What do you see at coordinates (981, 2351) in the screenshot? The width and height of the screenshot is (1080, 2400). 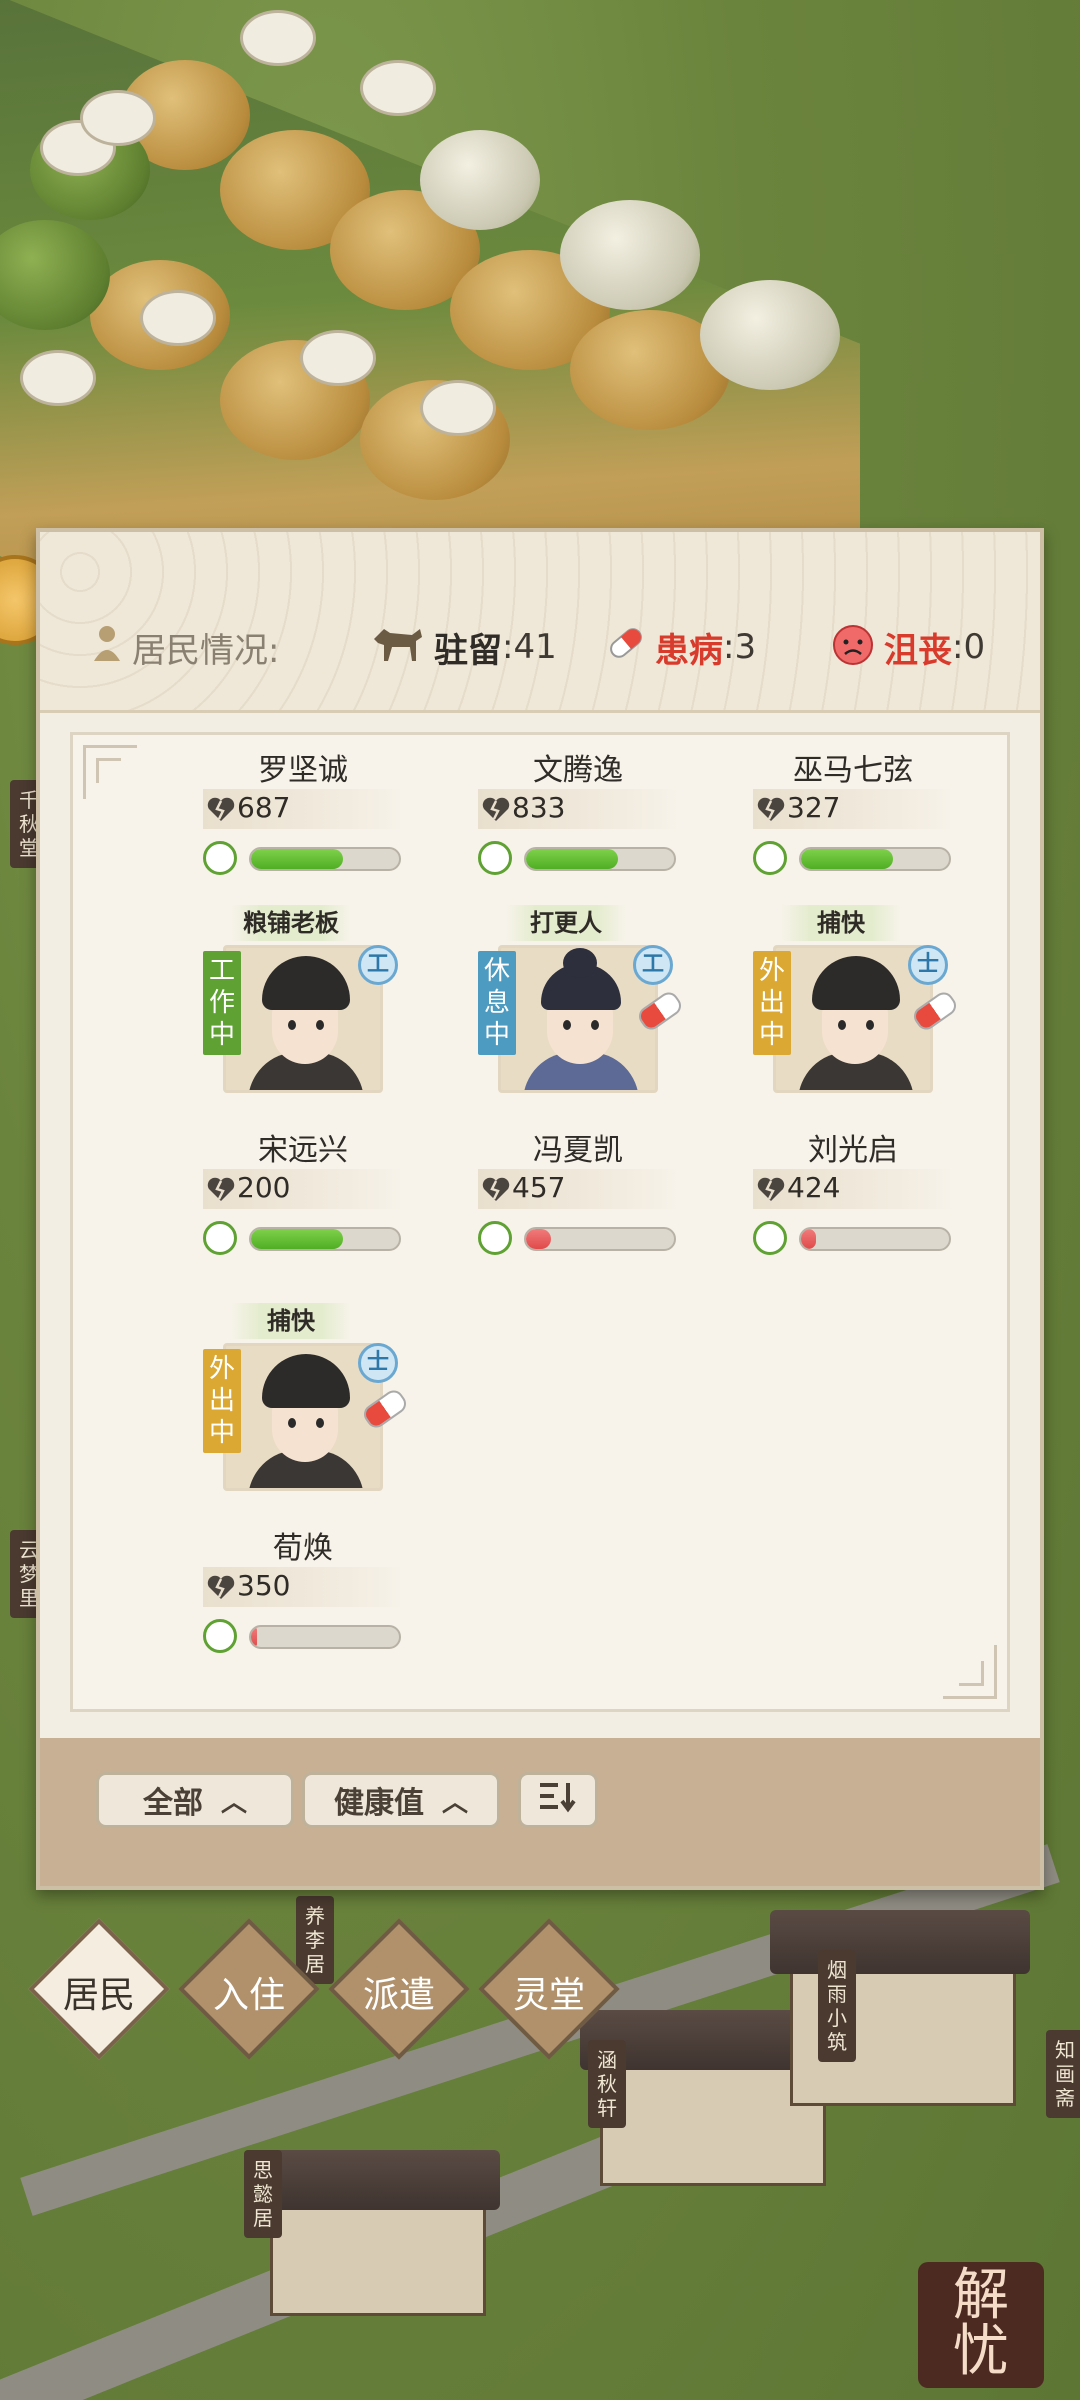 I see `seal-char: 忧` at bounding box center [981, 2351].